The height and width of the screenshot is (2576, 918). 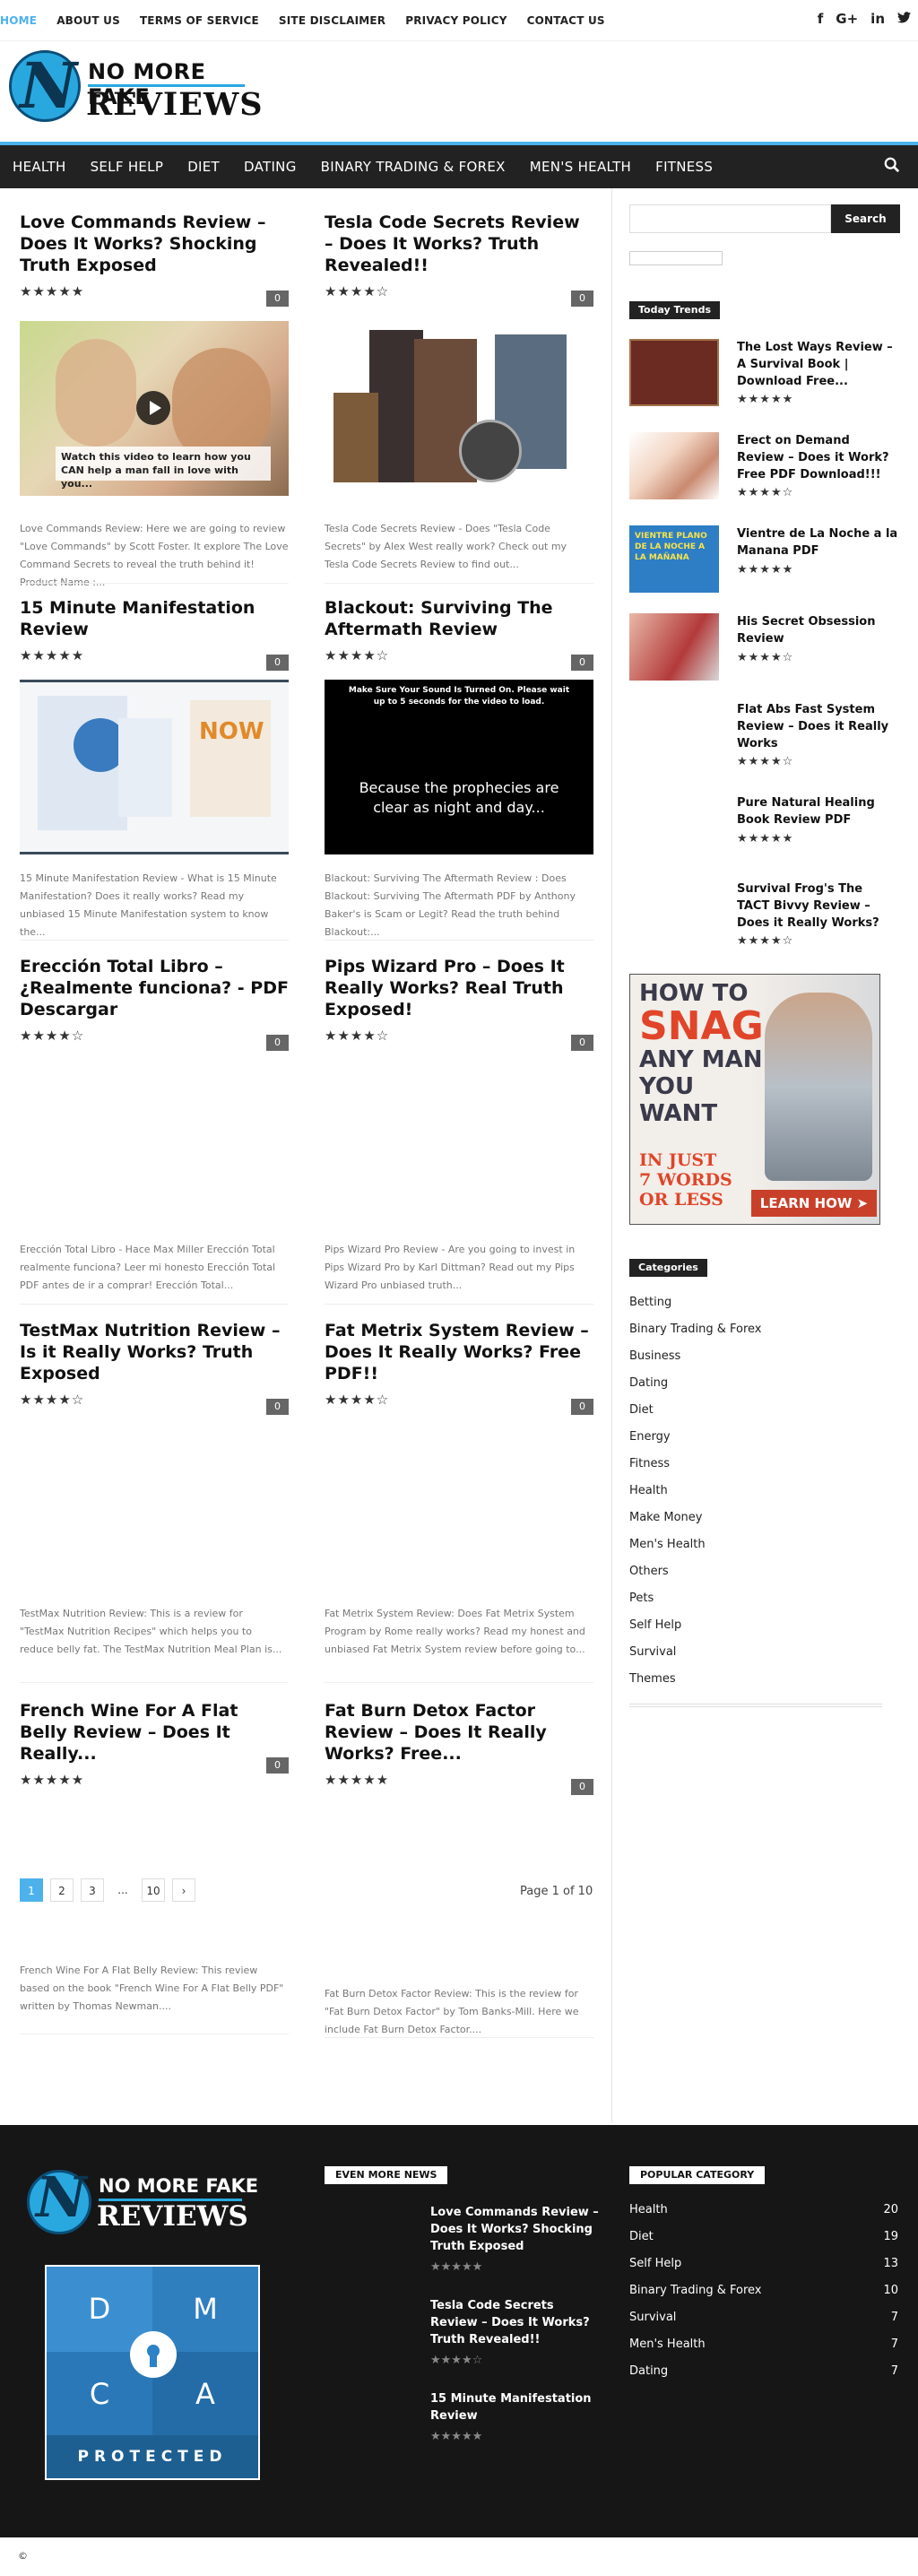 What do you see at coordinates (203, 167) in the screenshot?
I see `nav-diet: DIET` at bounding box center [203, 167].